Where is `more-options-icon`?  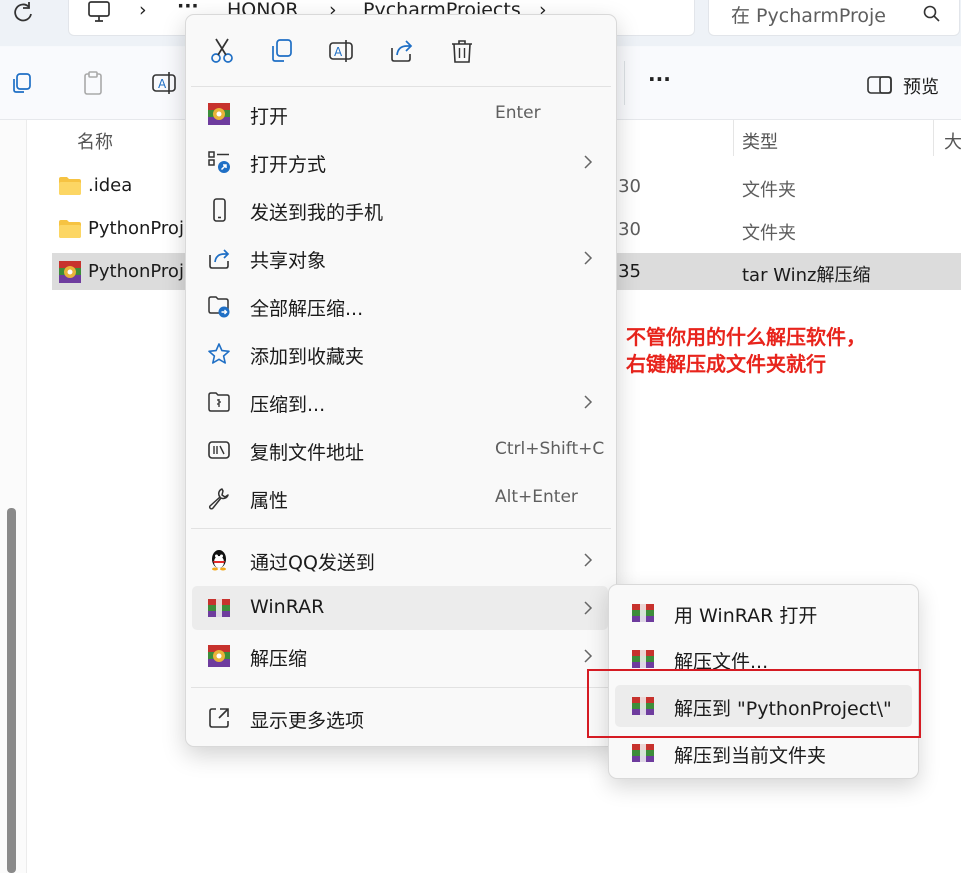
more-options-icon is located at coordinates (219, 718).